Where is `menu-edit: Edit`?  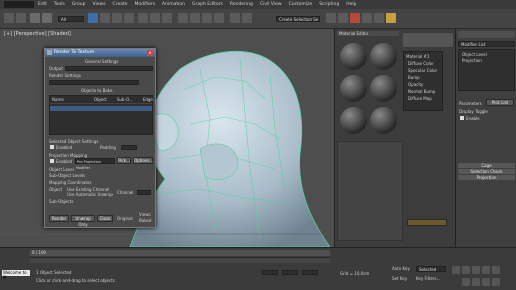 menu-edit: Edit is located at coordinates (42, 4).